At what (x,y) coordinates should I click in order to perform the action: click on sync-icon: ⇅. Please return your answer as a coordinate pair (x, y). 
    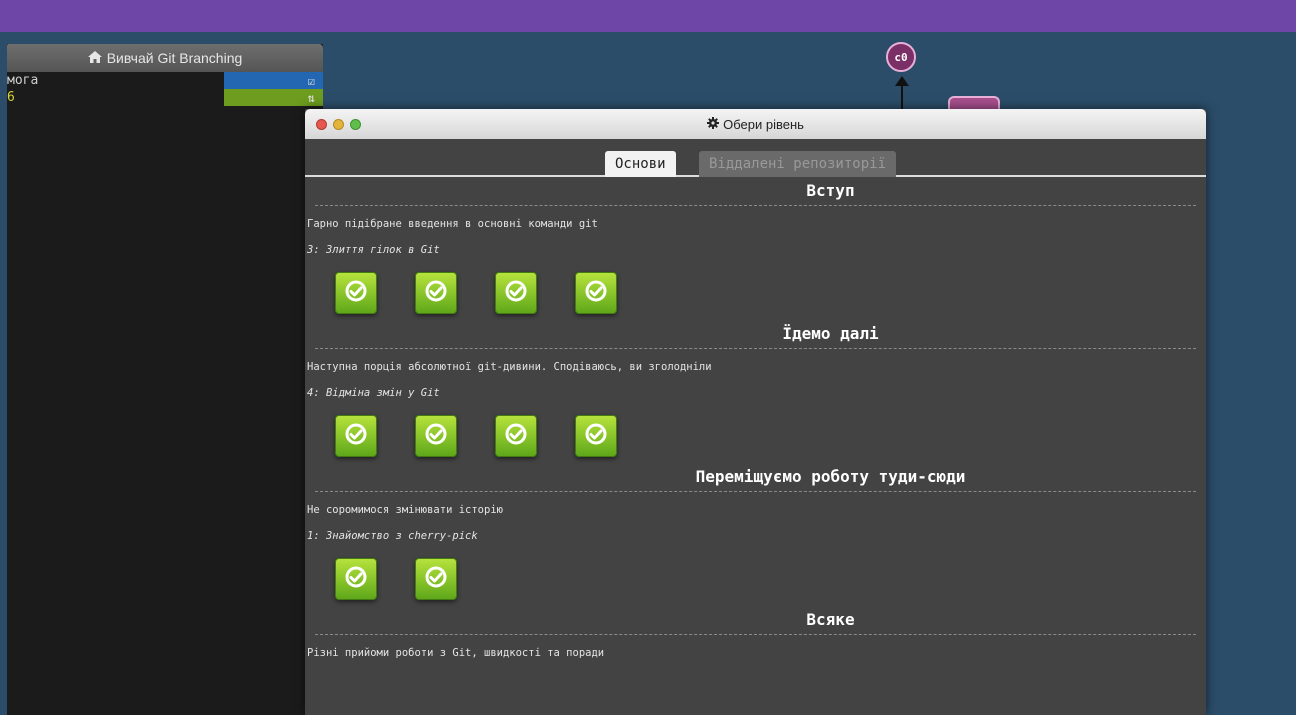
    Looking at the image, I should click on (273, 97).